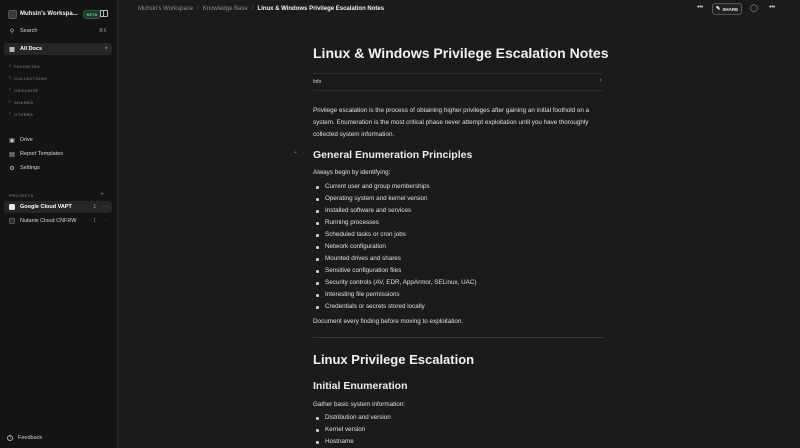 The height and width of the screenshot is (448, 800). What do you see at coordinates (772, 7) in the screenshot?
I see `user-menu-icon: •••` at bounding box center [772, 7].